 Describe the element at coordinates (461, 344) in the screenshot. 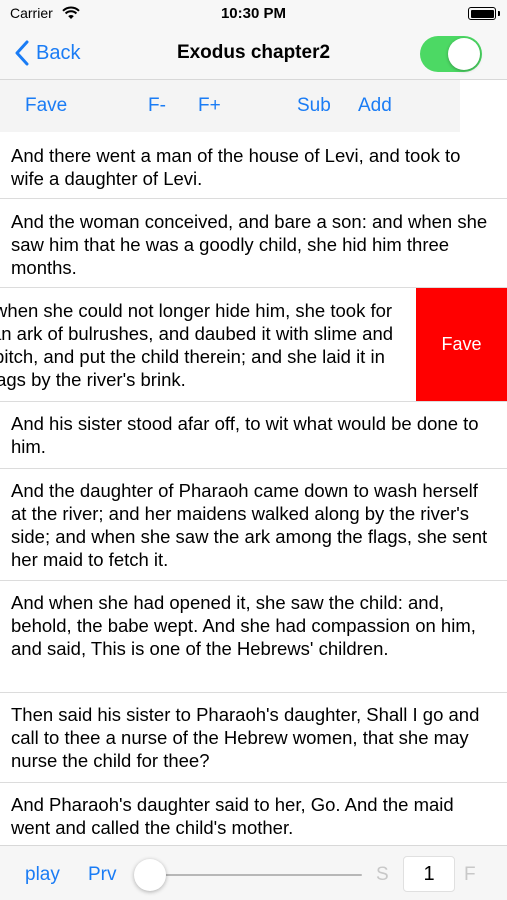

I see `fave-swipe-action: Fave` at that location.